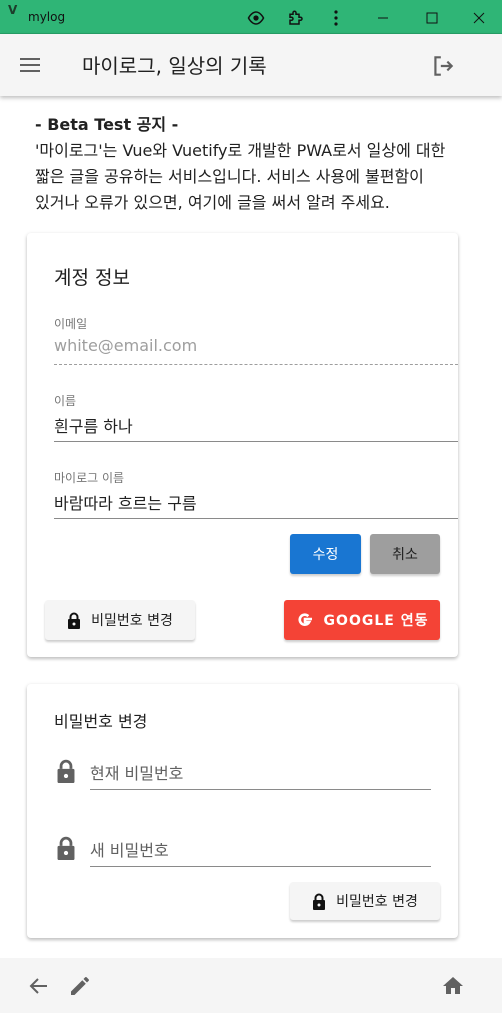 The height and width of the screenshot is (1013, 502). I want to click on extension-icon, so click(296, 18).